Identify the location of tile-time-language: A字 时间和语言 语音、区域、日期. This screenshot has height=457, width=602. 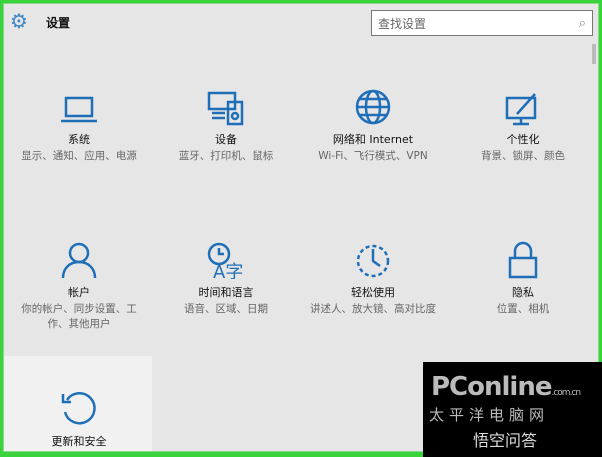
(226, 277).